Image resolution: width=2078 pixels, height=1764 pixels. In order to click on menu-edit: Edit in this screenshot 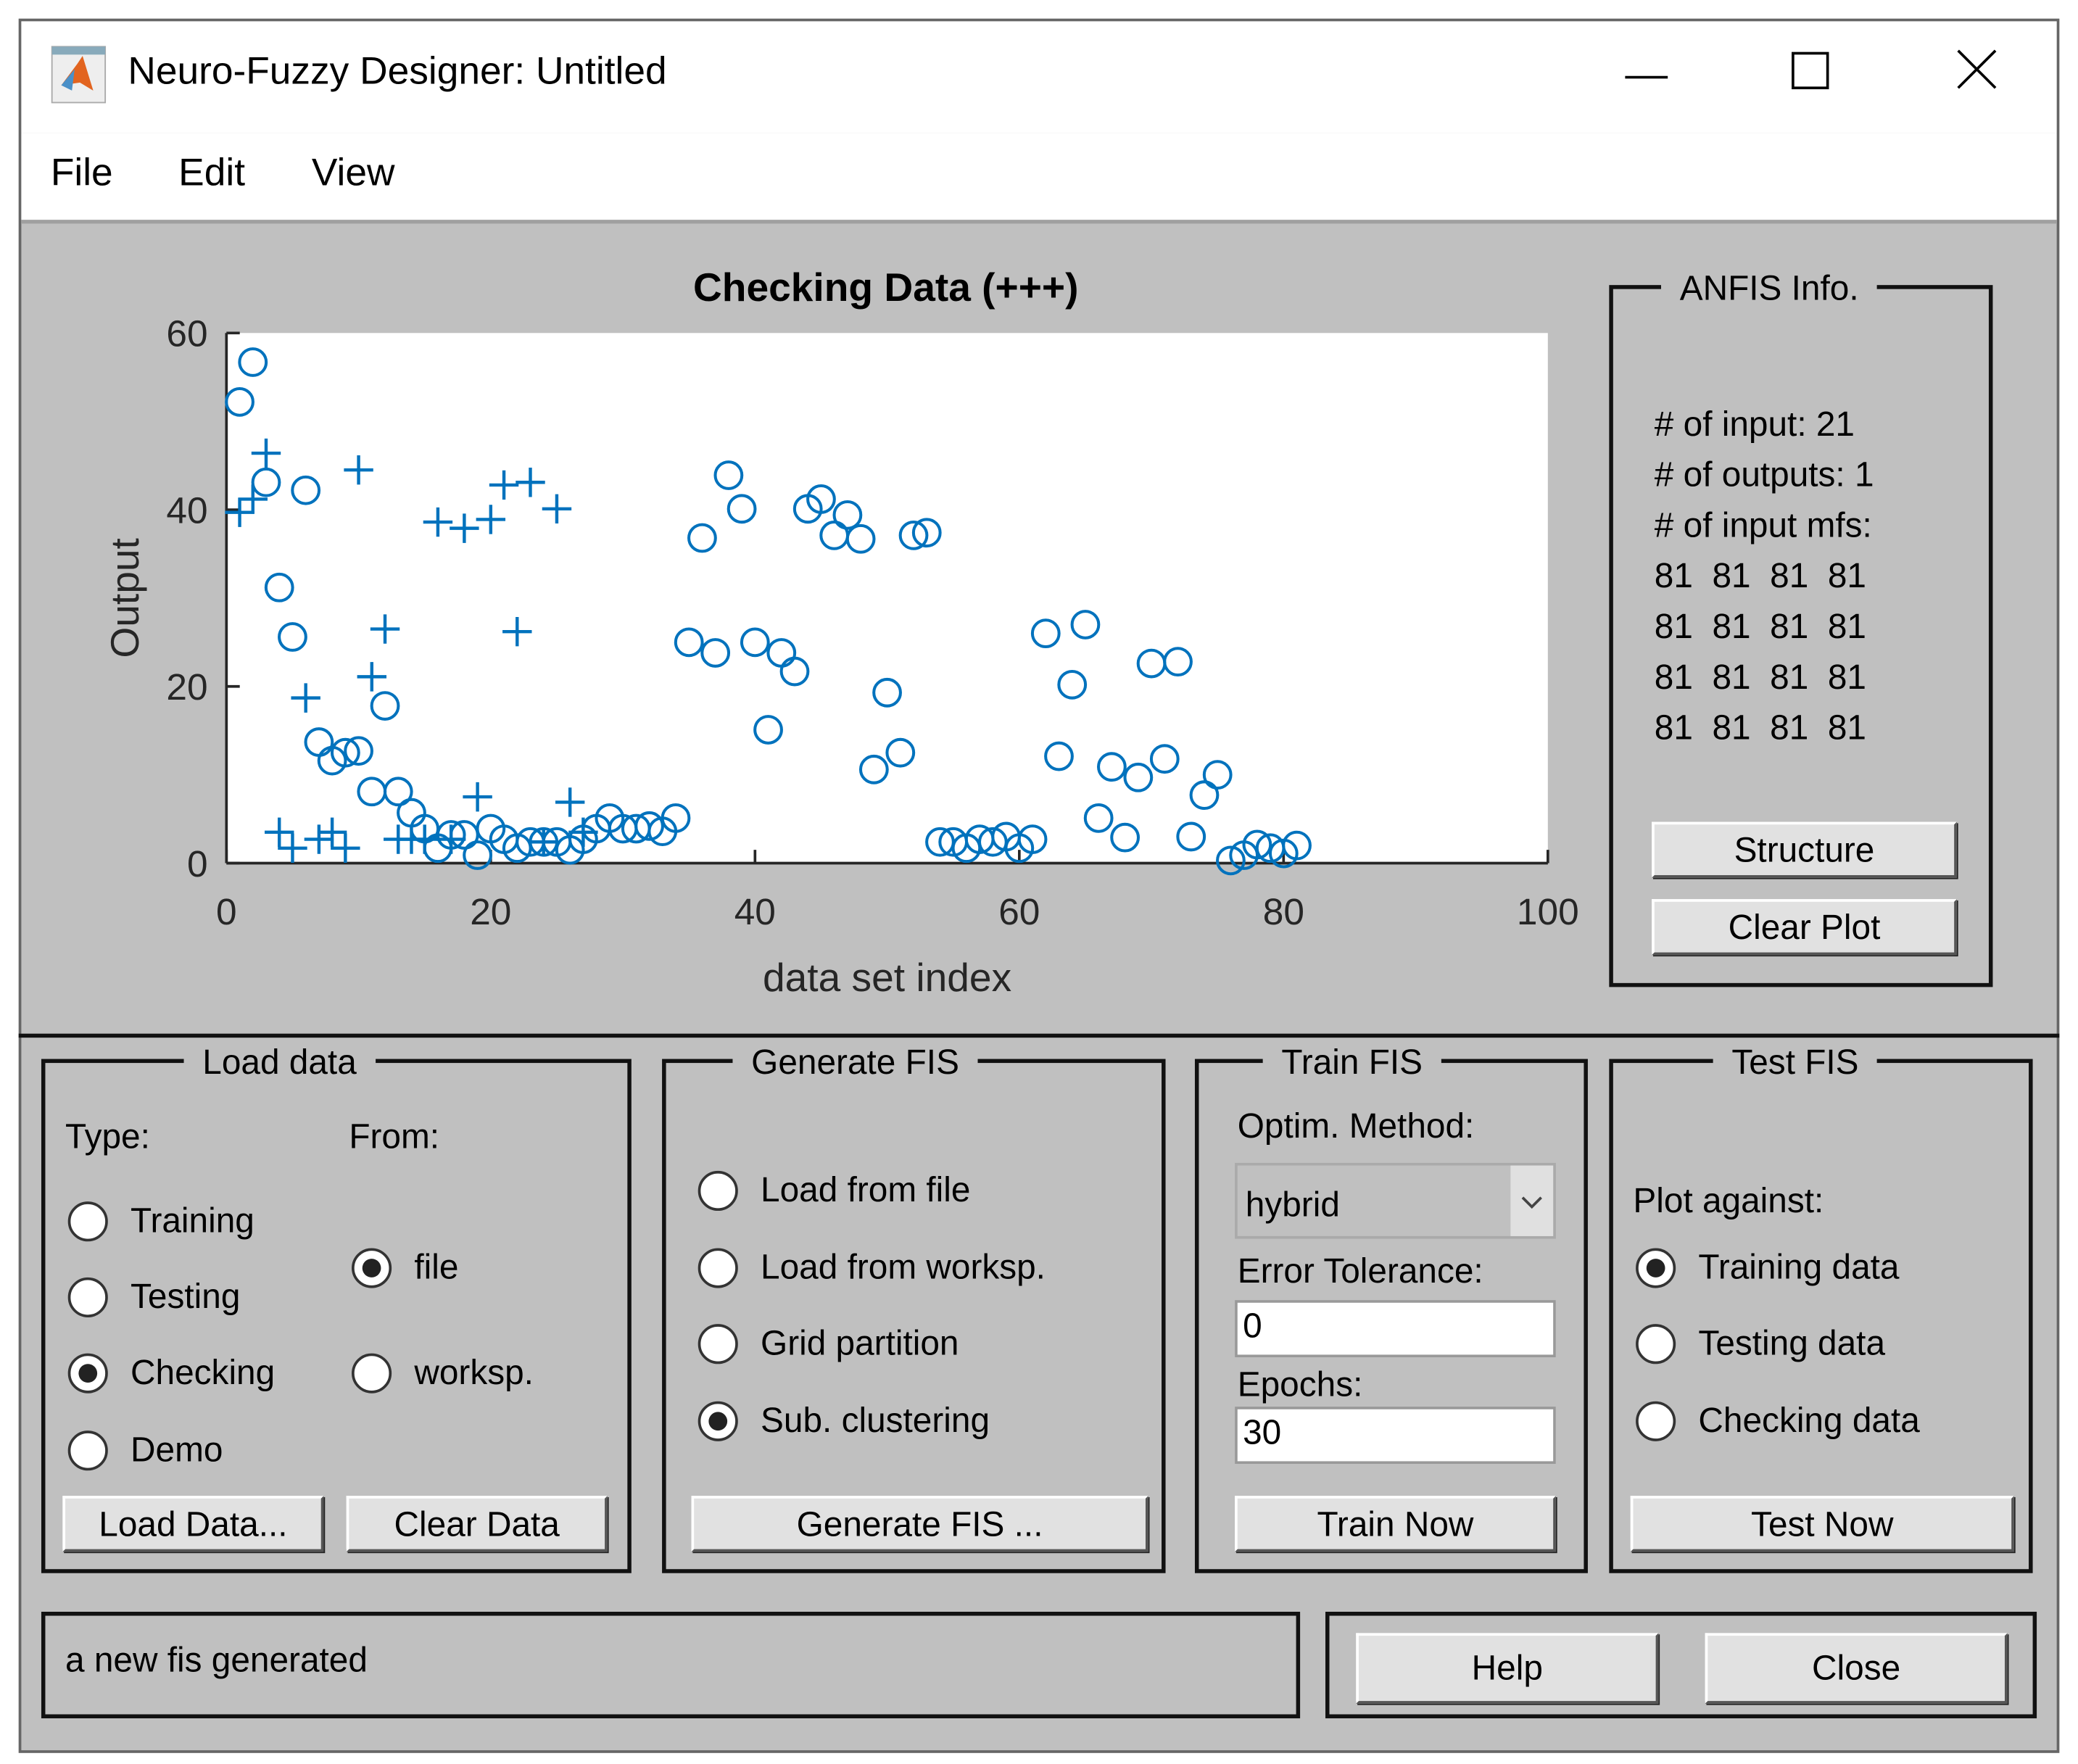, I will do `click(211, 174)`.